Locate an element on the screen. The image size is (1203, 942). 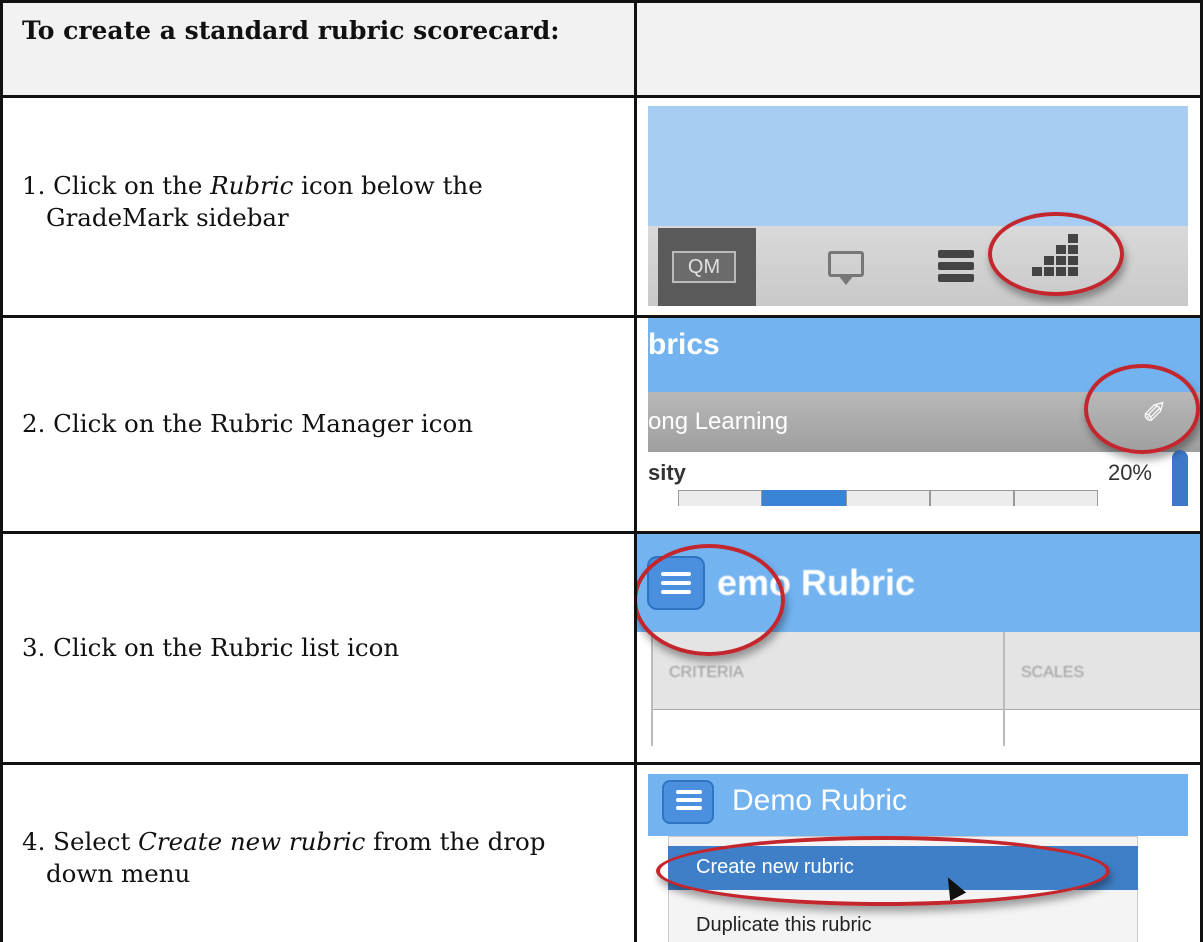
step-3-text: 3. Click on the Rubric list icon is located at coordinates (322, 648).